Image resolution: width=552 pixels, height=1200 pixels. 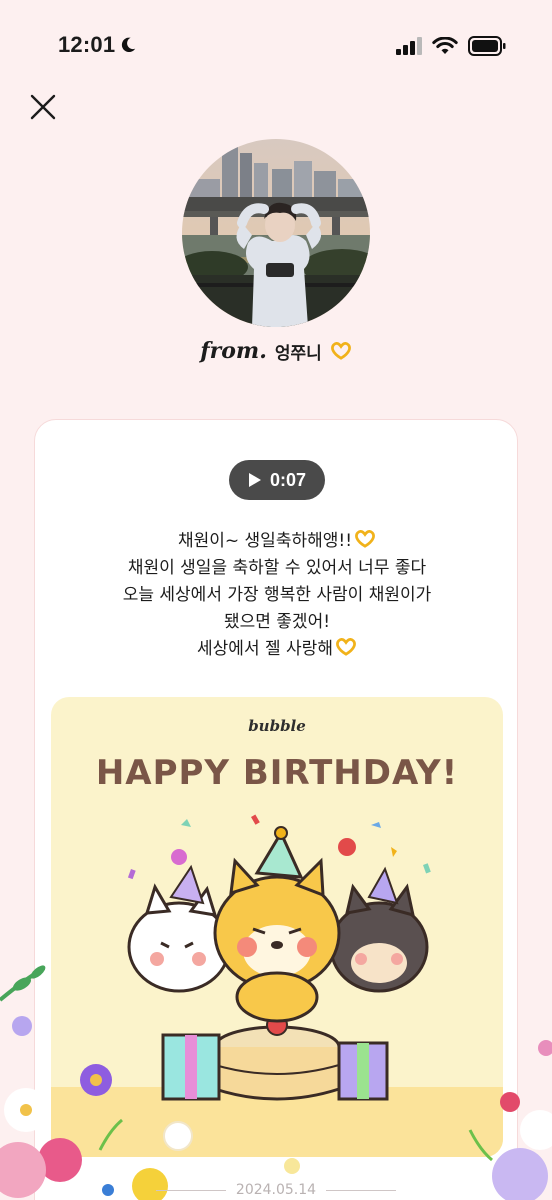 I want to click on close-icon, so click(x=43, y=107).